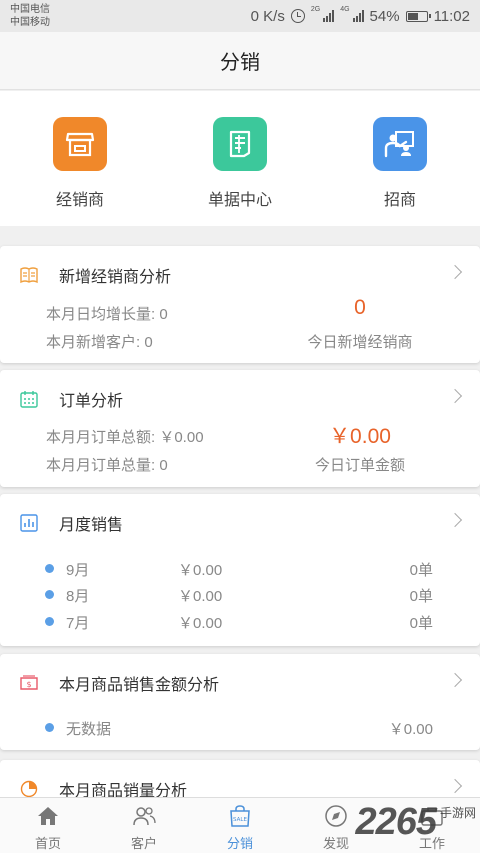  Describe the element at coordinates (240, 820) in the screenshot. I see `svg-text: SALE` at that location.